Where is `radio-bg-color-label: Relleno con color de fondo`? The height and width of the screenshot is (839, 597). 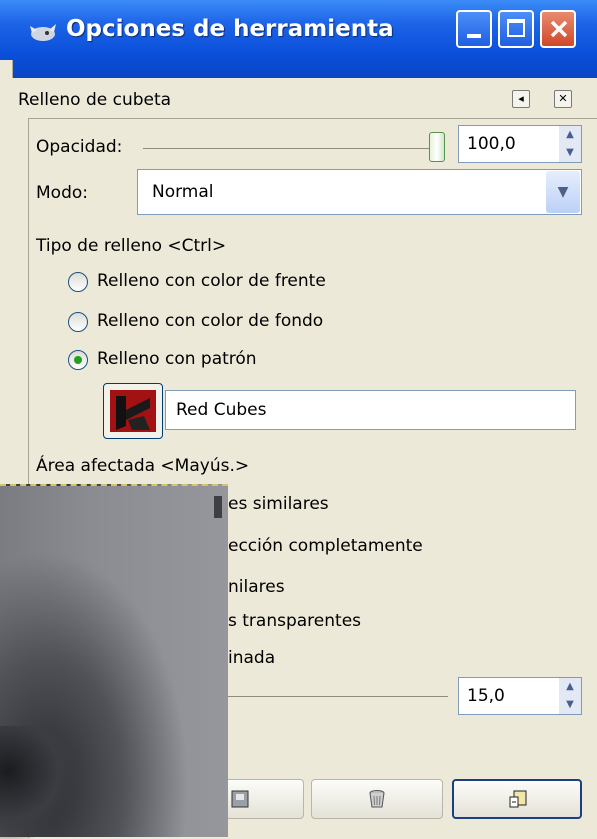
radio-bg-color-label: Relleno con color de fondo is located at coordinates (210, 321).